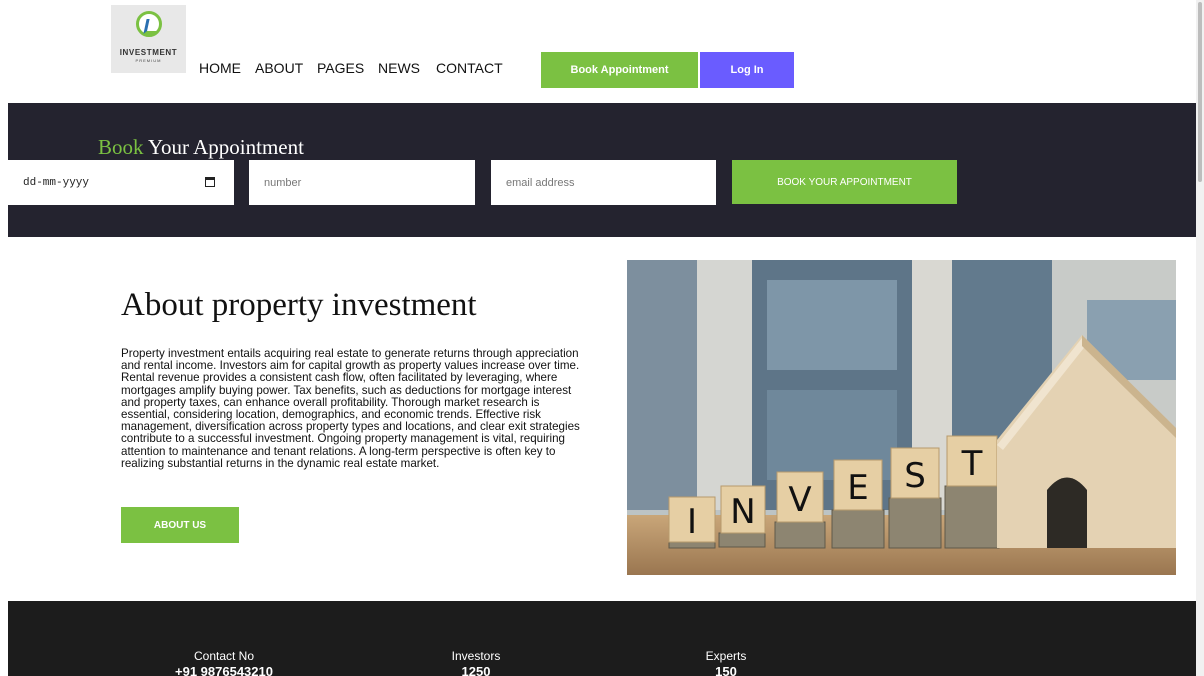 The image size is (1204, 676). I want to click on site-logo: INVESTMENT PREMIUM, so click(148, 39).